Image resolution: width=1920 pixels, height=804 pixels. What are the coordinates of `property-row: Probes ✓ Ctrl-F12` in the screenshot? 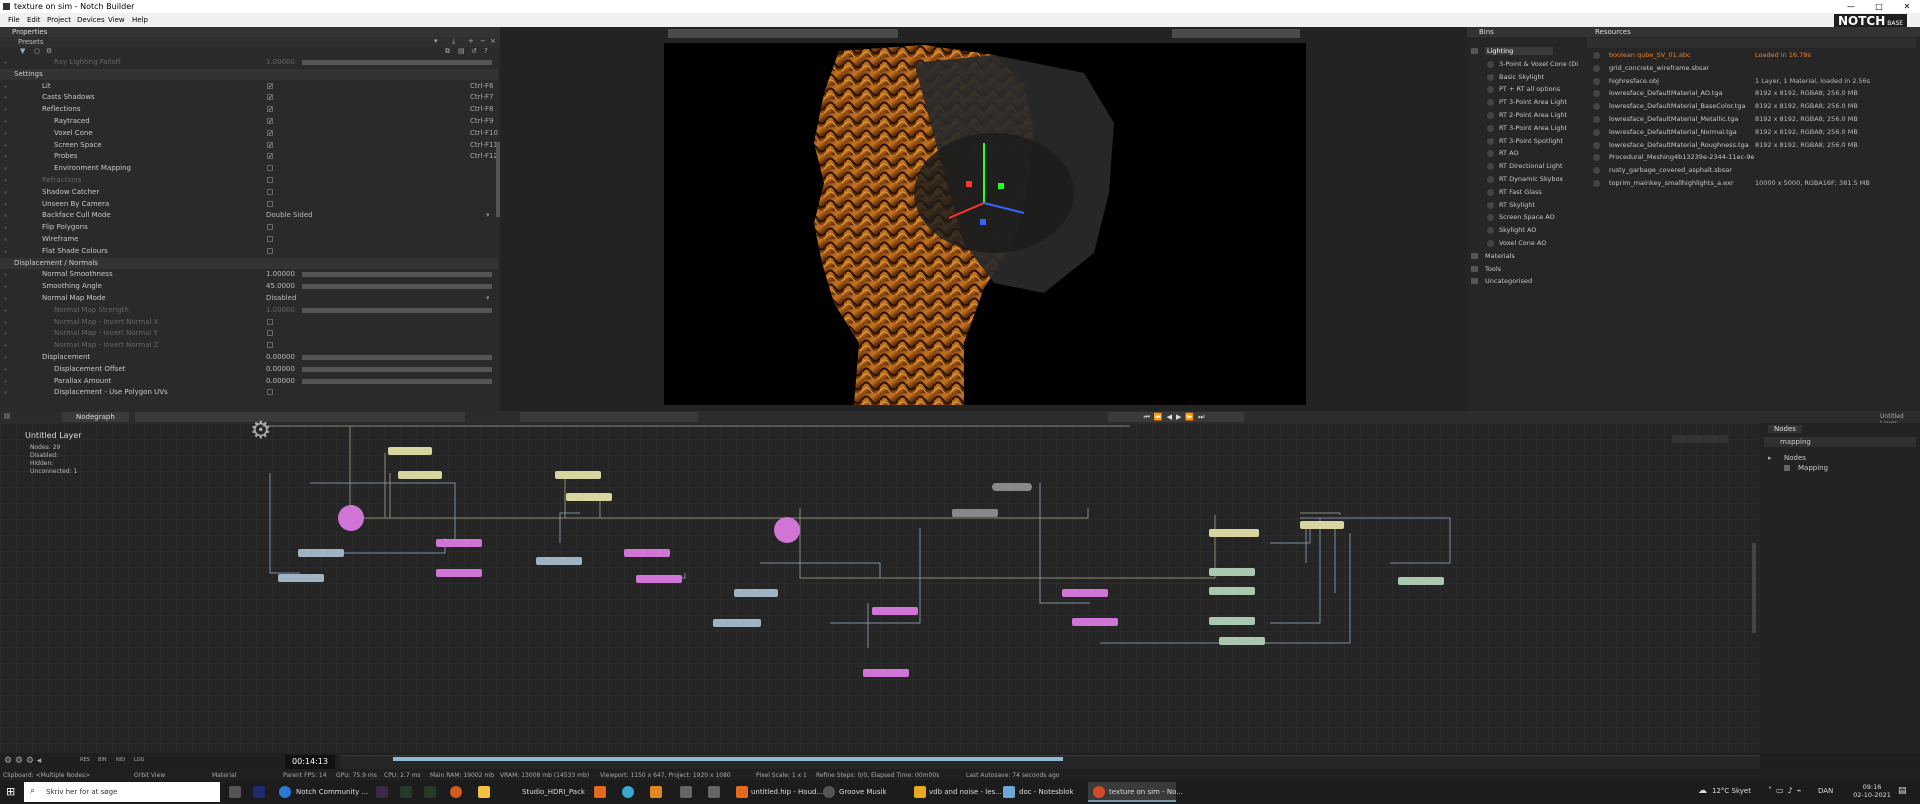 It's located at (249, 156).